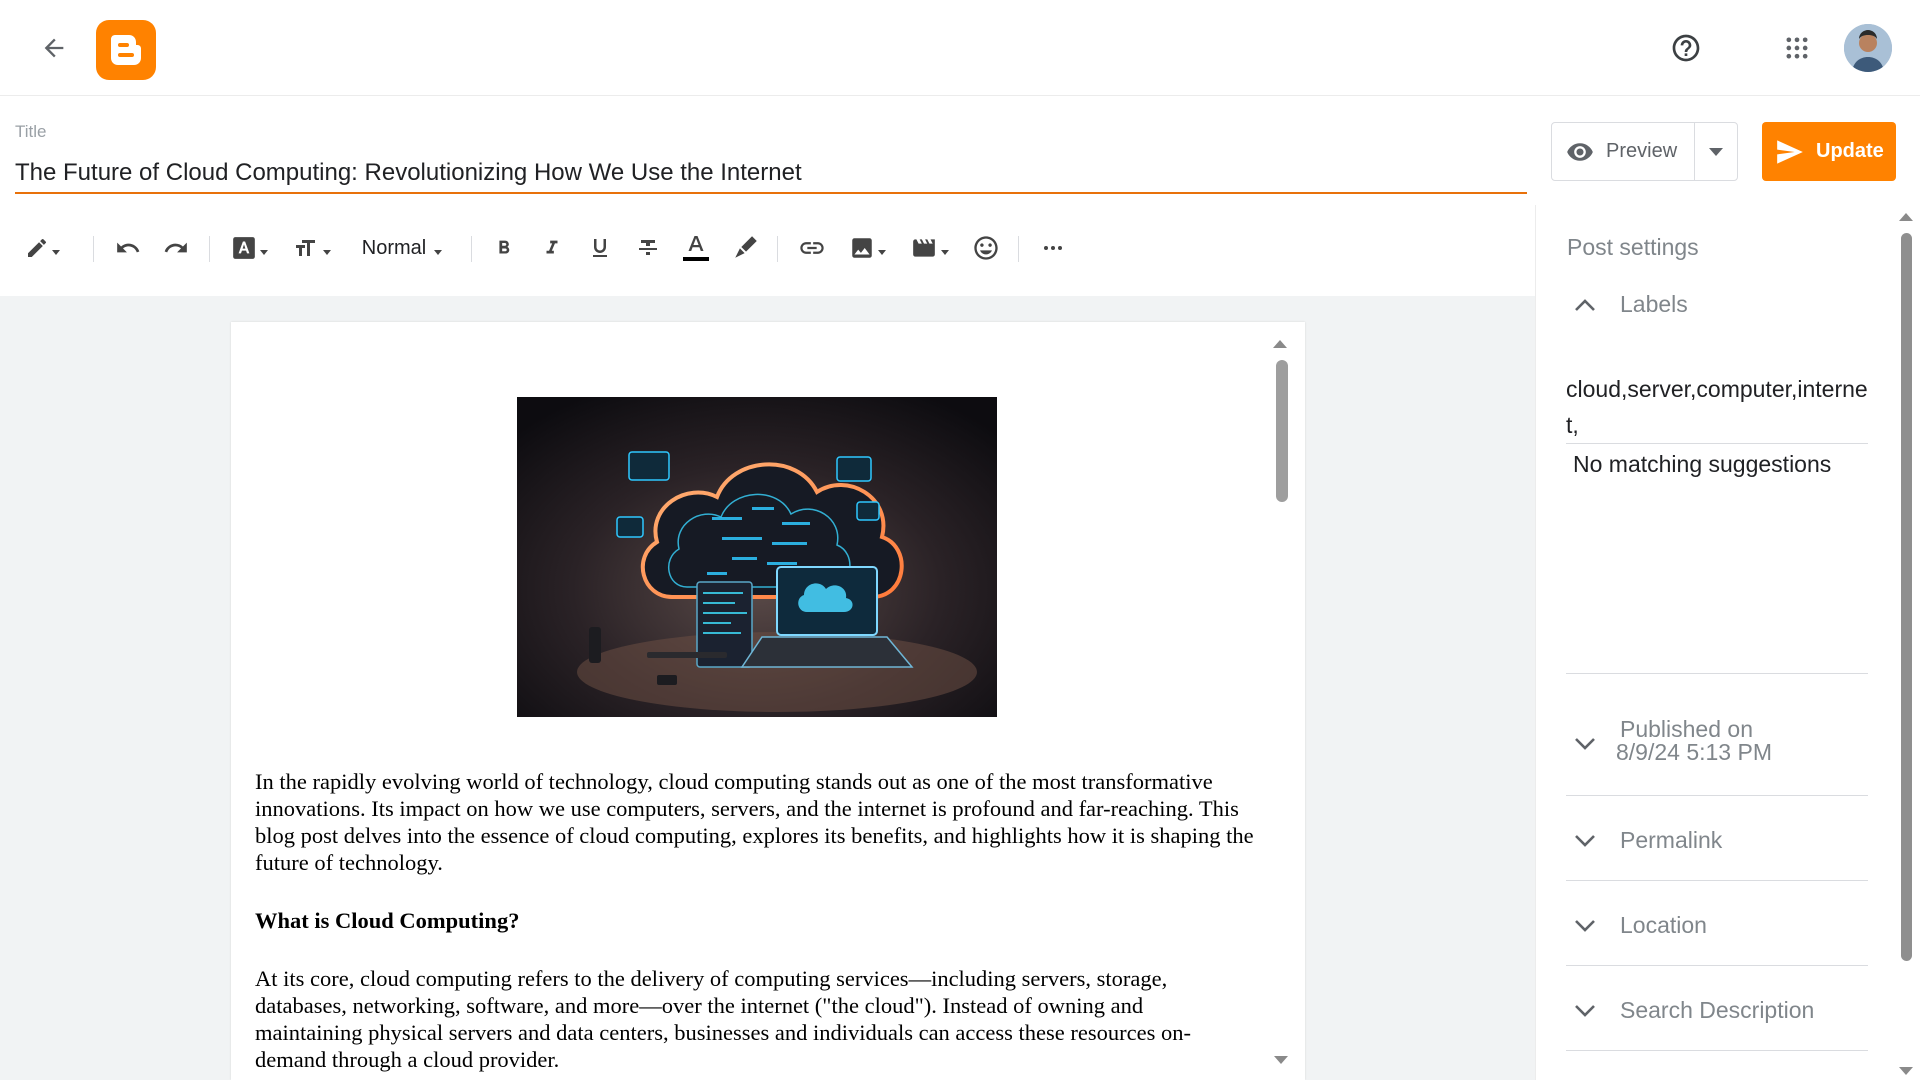 The height and width of the screenshot is (1080, 1920). I want to click on pencil-icon, so click(42, 248).